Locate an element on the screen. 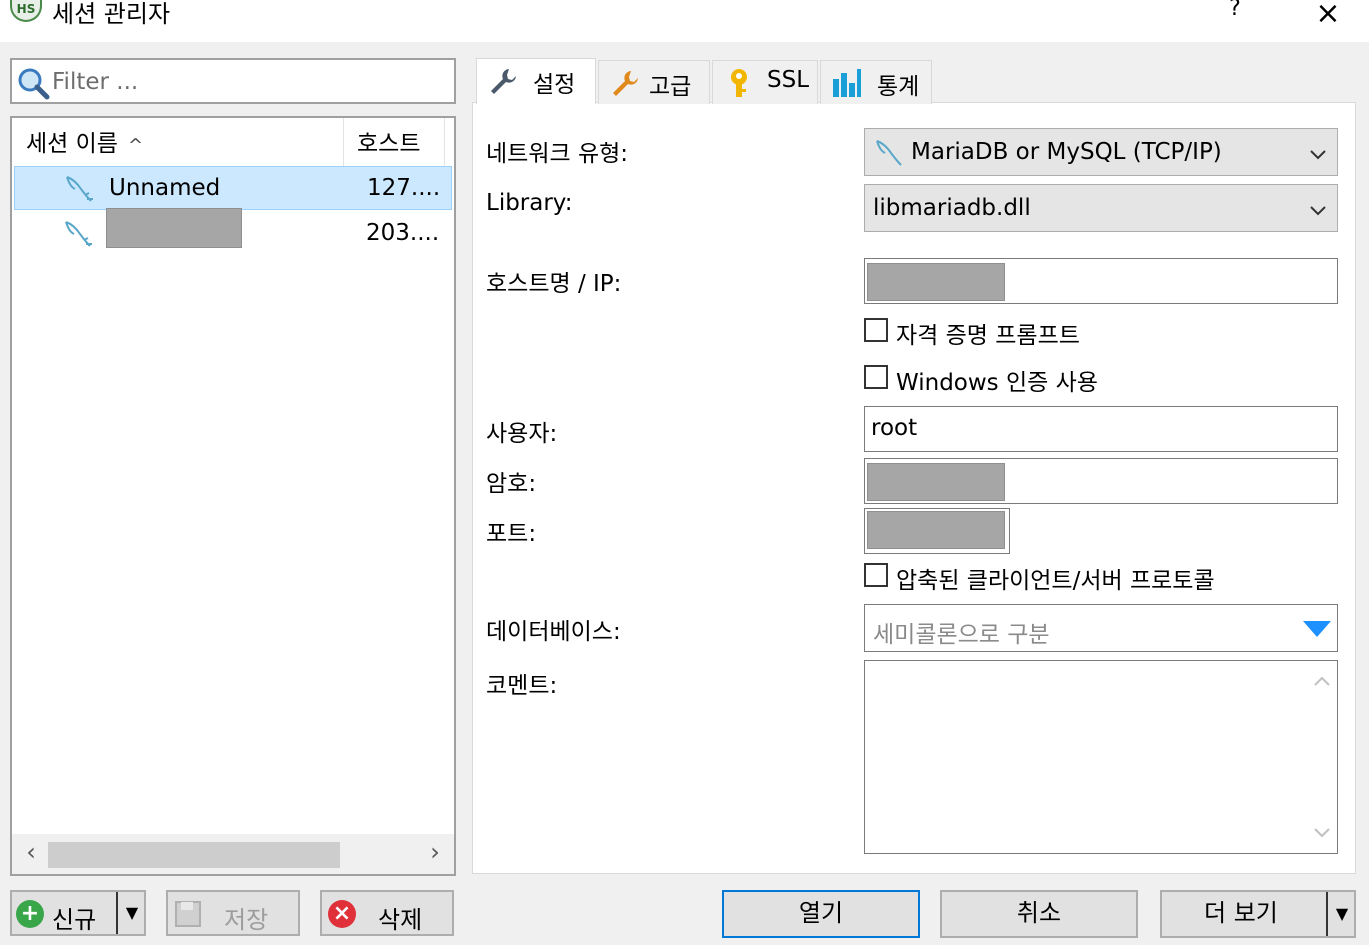  tab-label: 고급 is located at coordinates (670, 87).